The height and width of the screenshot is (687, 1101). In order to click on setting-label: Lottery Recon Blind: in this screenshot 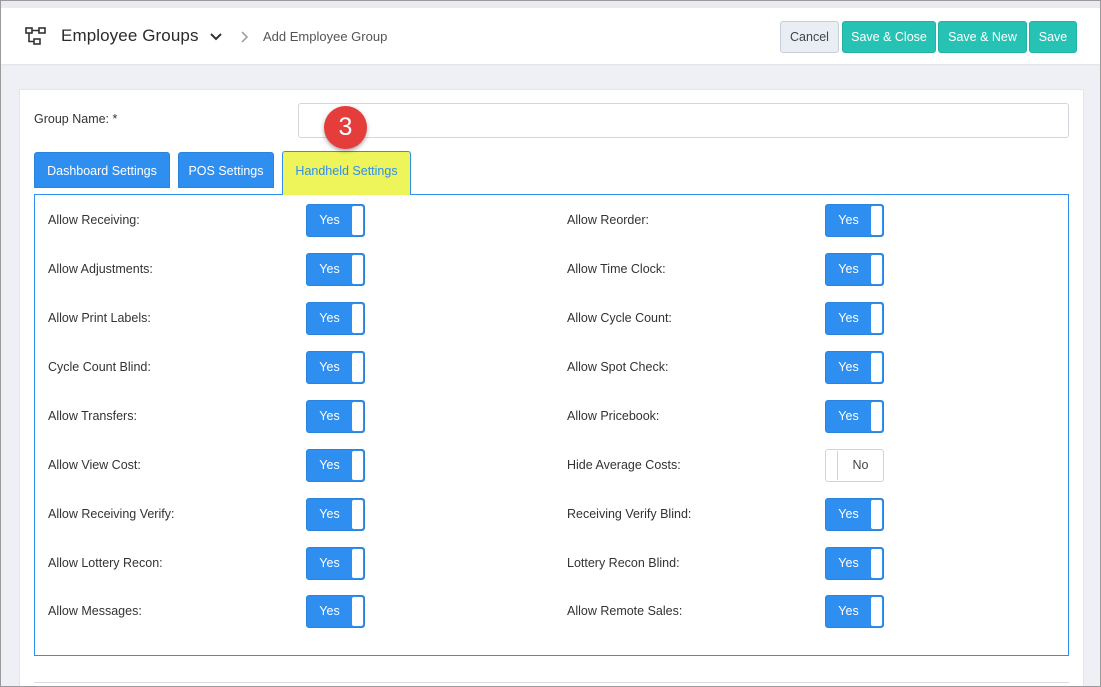, I will do `click(623, 563)`.